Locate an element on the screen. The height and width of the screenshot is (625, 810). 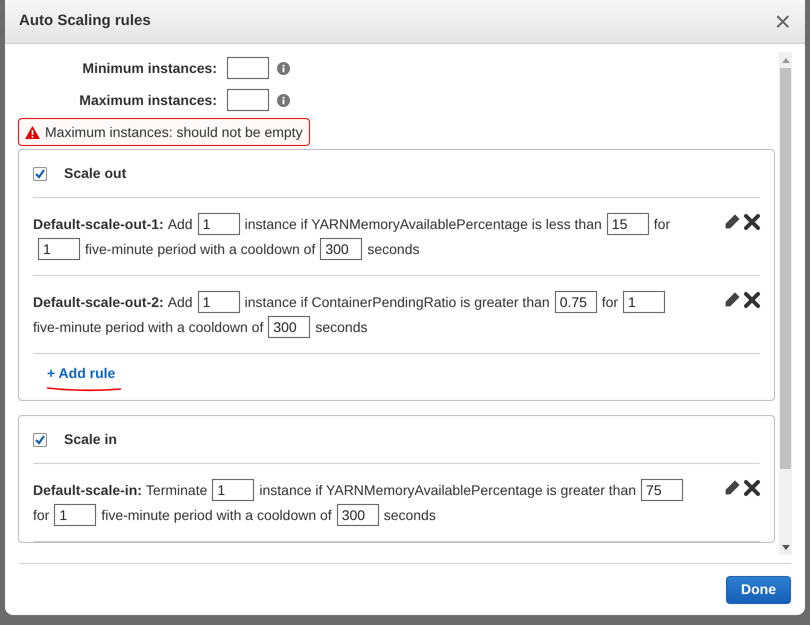
down-arrow-icon is located at coordinates (786, 547).